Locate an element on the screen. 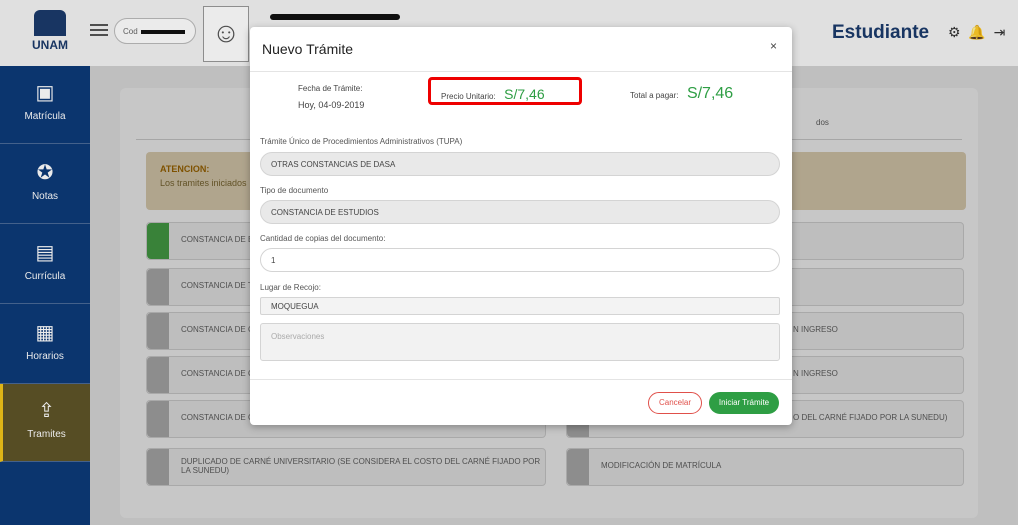 Image resolution: width=1018 pixels, height=525 pixels. unit-price-label: Precio Unitario: is located at coordinates (468, 96).